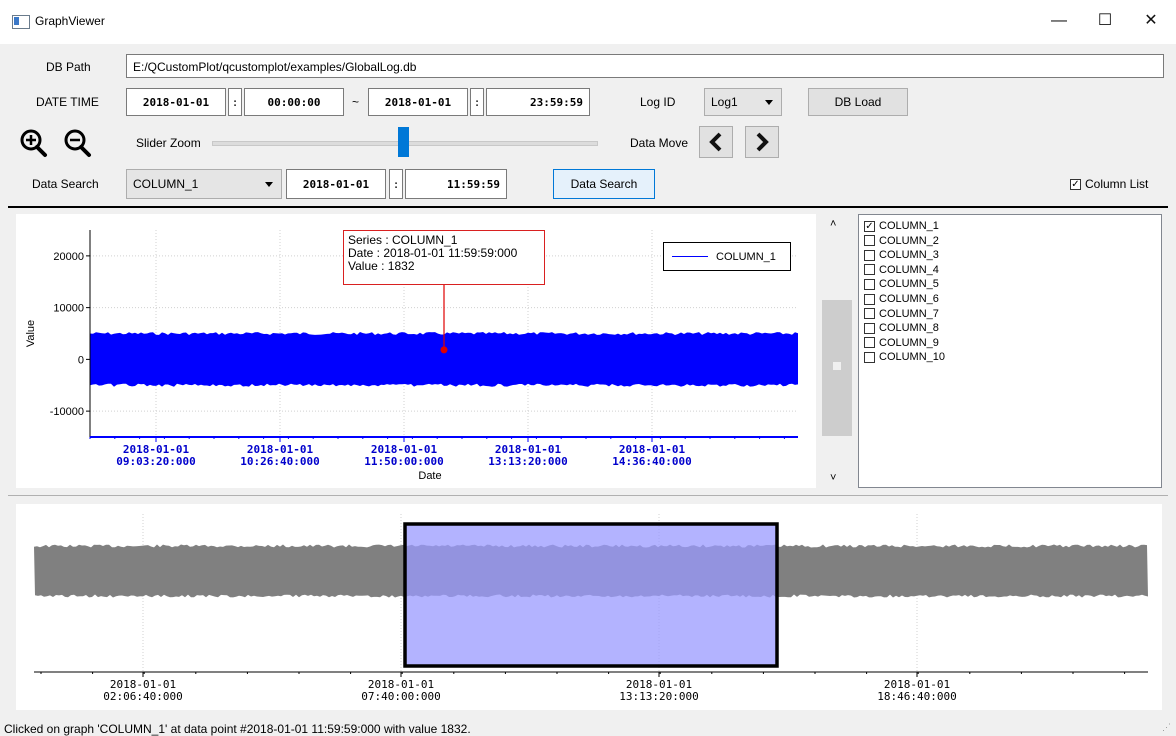  What do you see at coordinates (68, 309) in the screenshot?
I see `y-tick-label: 10000` at bounding box center [68, 309].